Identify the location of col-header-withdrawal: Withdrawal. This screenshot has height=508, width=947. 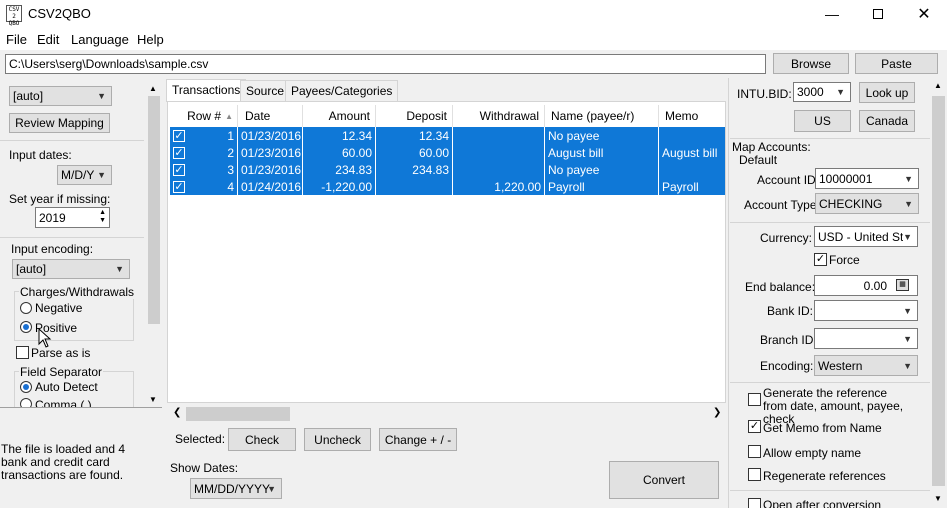
(499, 116).